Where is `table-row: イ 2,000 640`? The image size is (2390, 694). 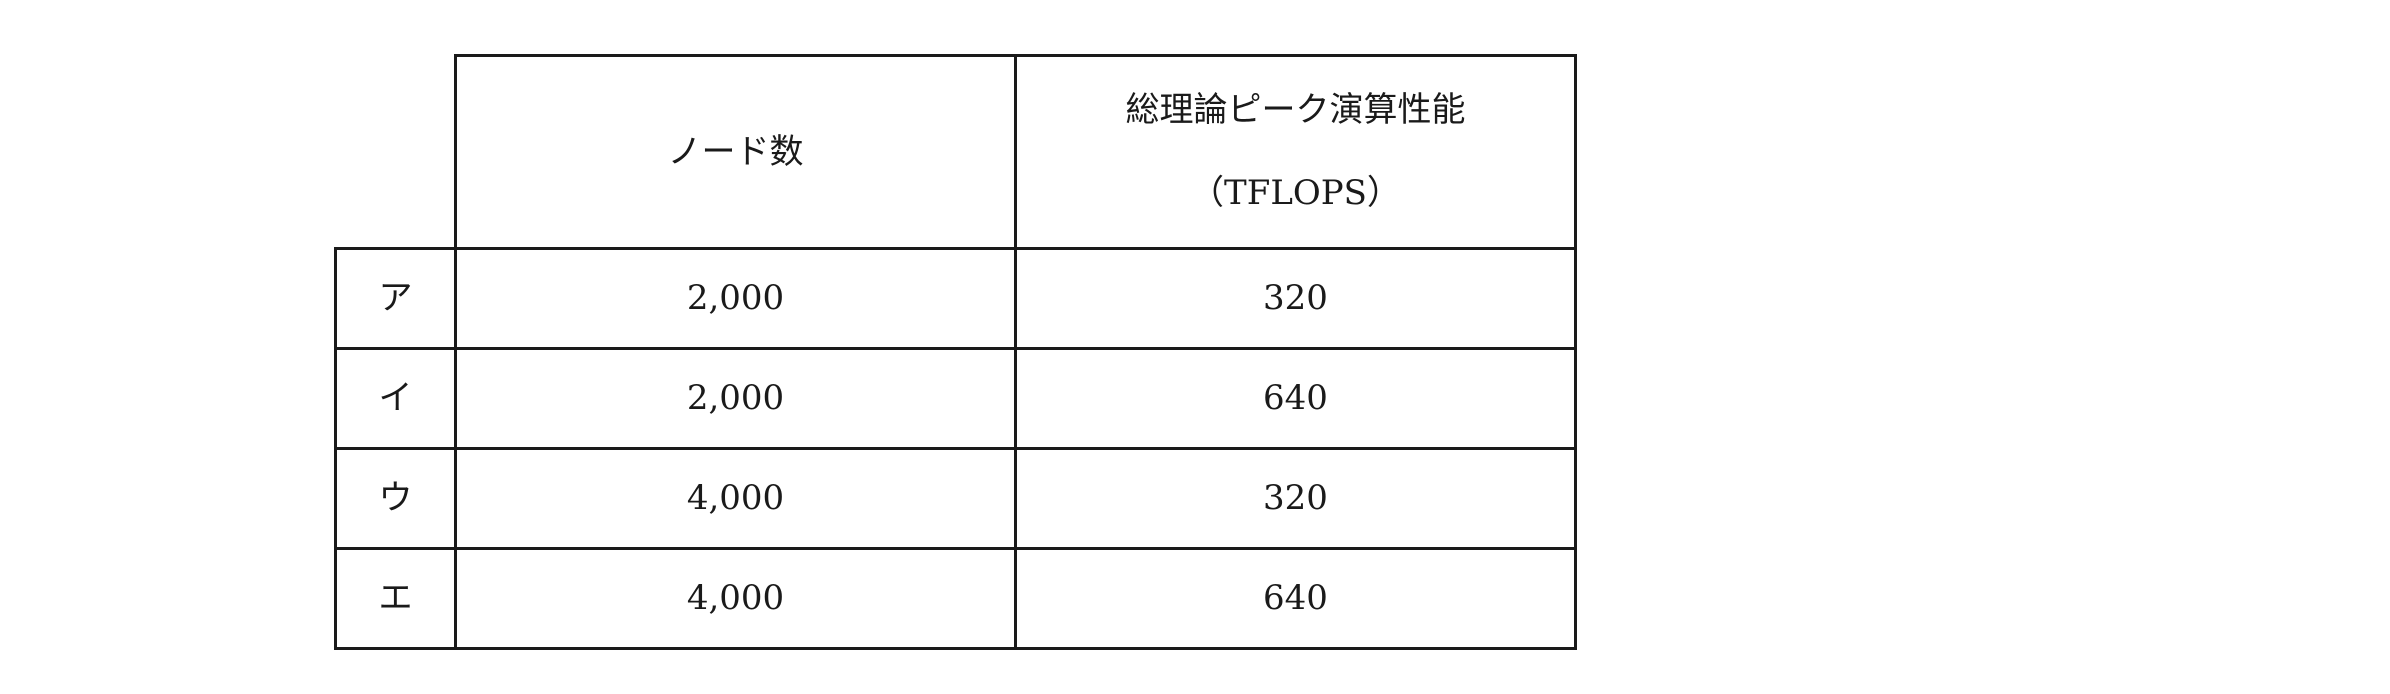 table-row: イ 2,000 640 is located at coordinates (955, 398).